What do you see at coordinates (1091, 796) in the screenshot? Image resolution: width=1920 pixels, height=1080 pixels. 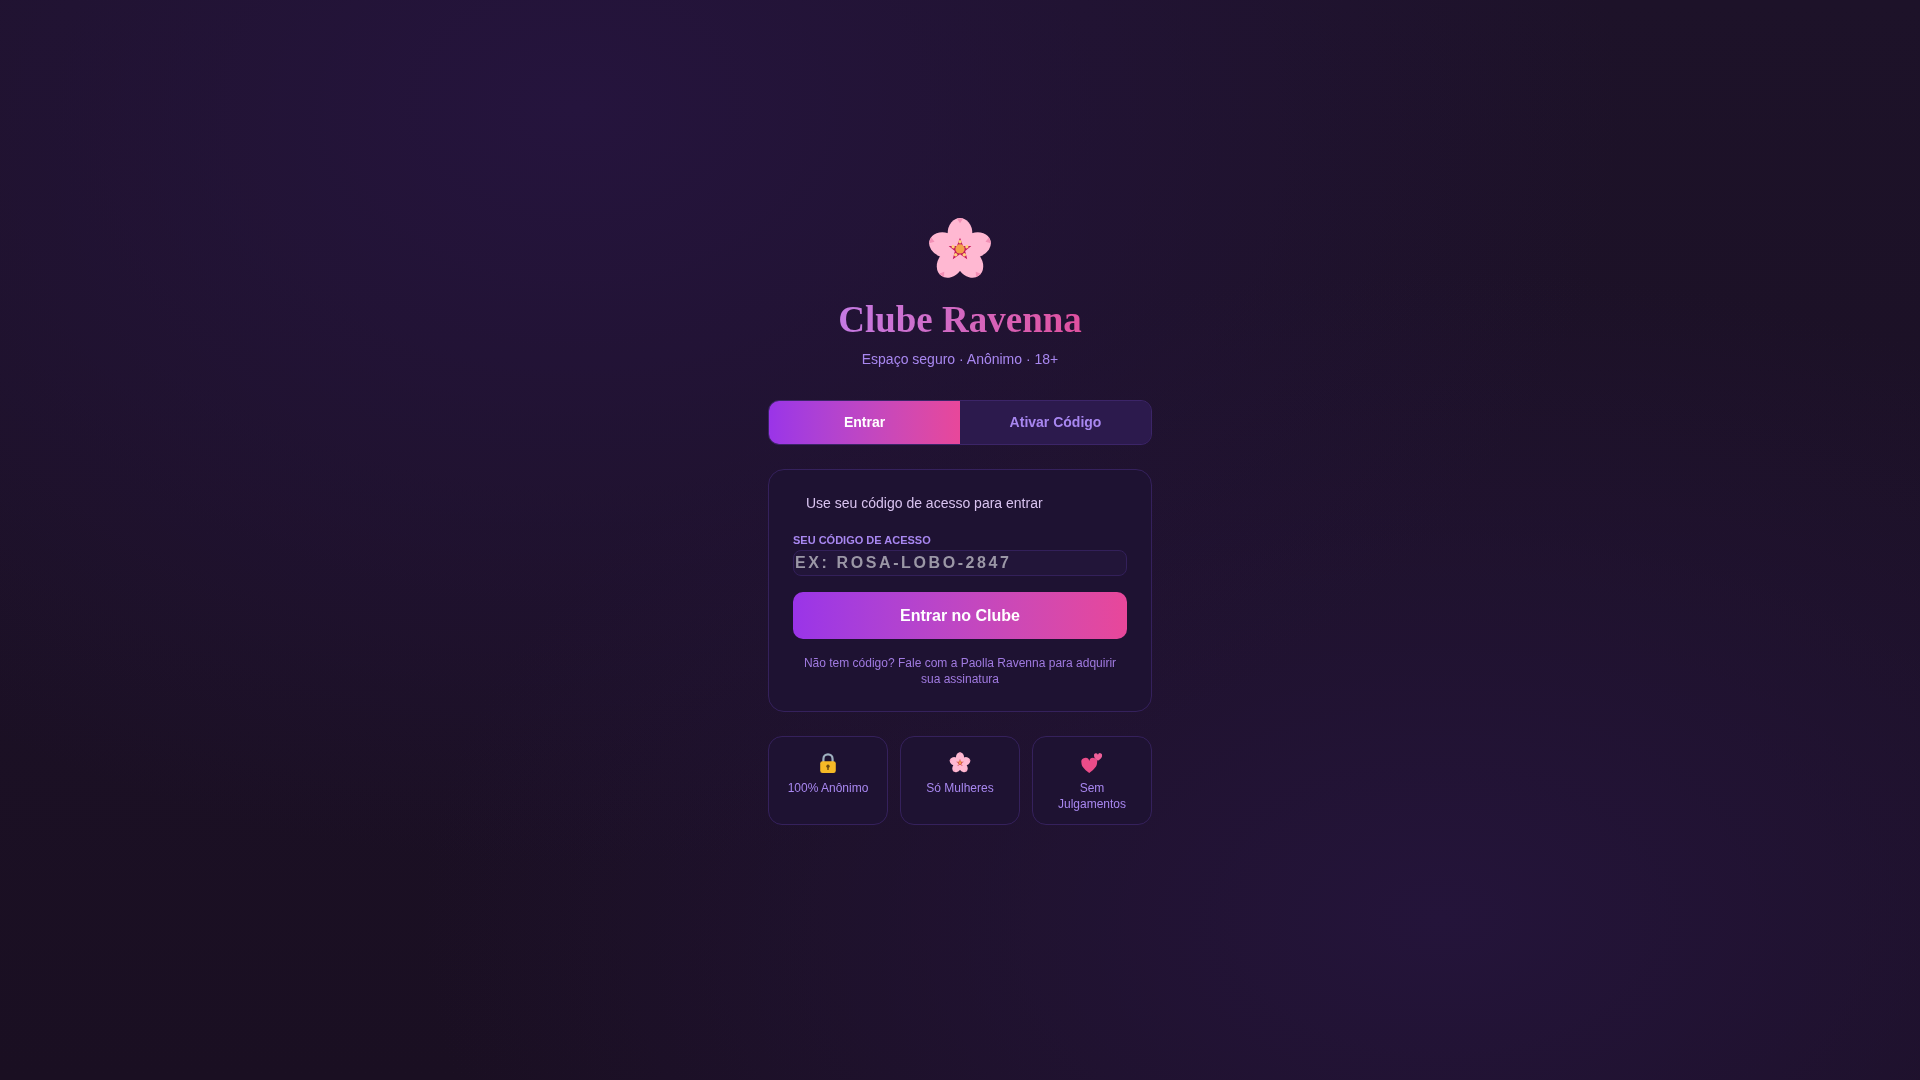 I see `feature-label: Sem Julgamentos` at bounding box center [1091, 796].